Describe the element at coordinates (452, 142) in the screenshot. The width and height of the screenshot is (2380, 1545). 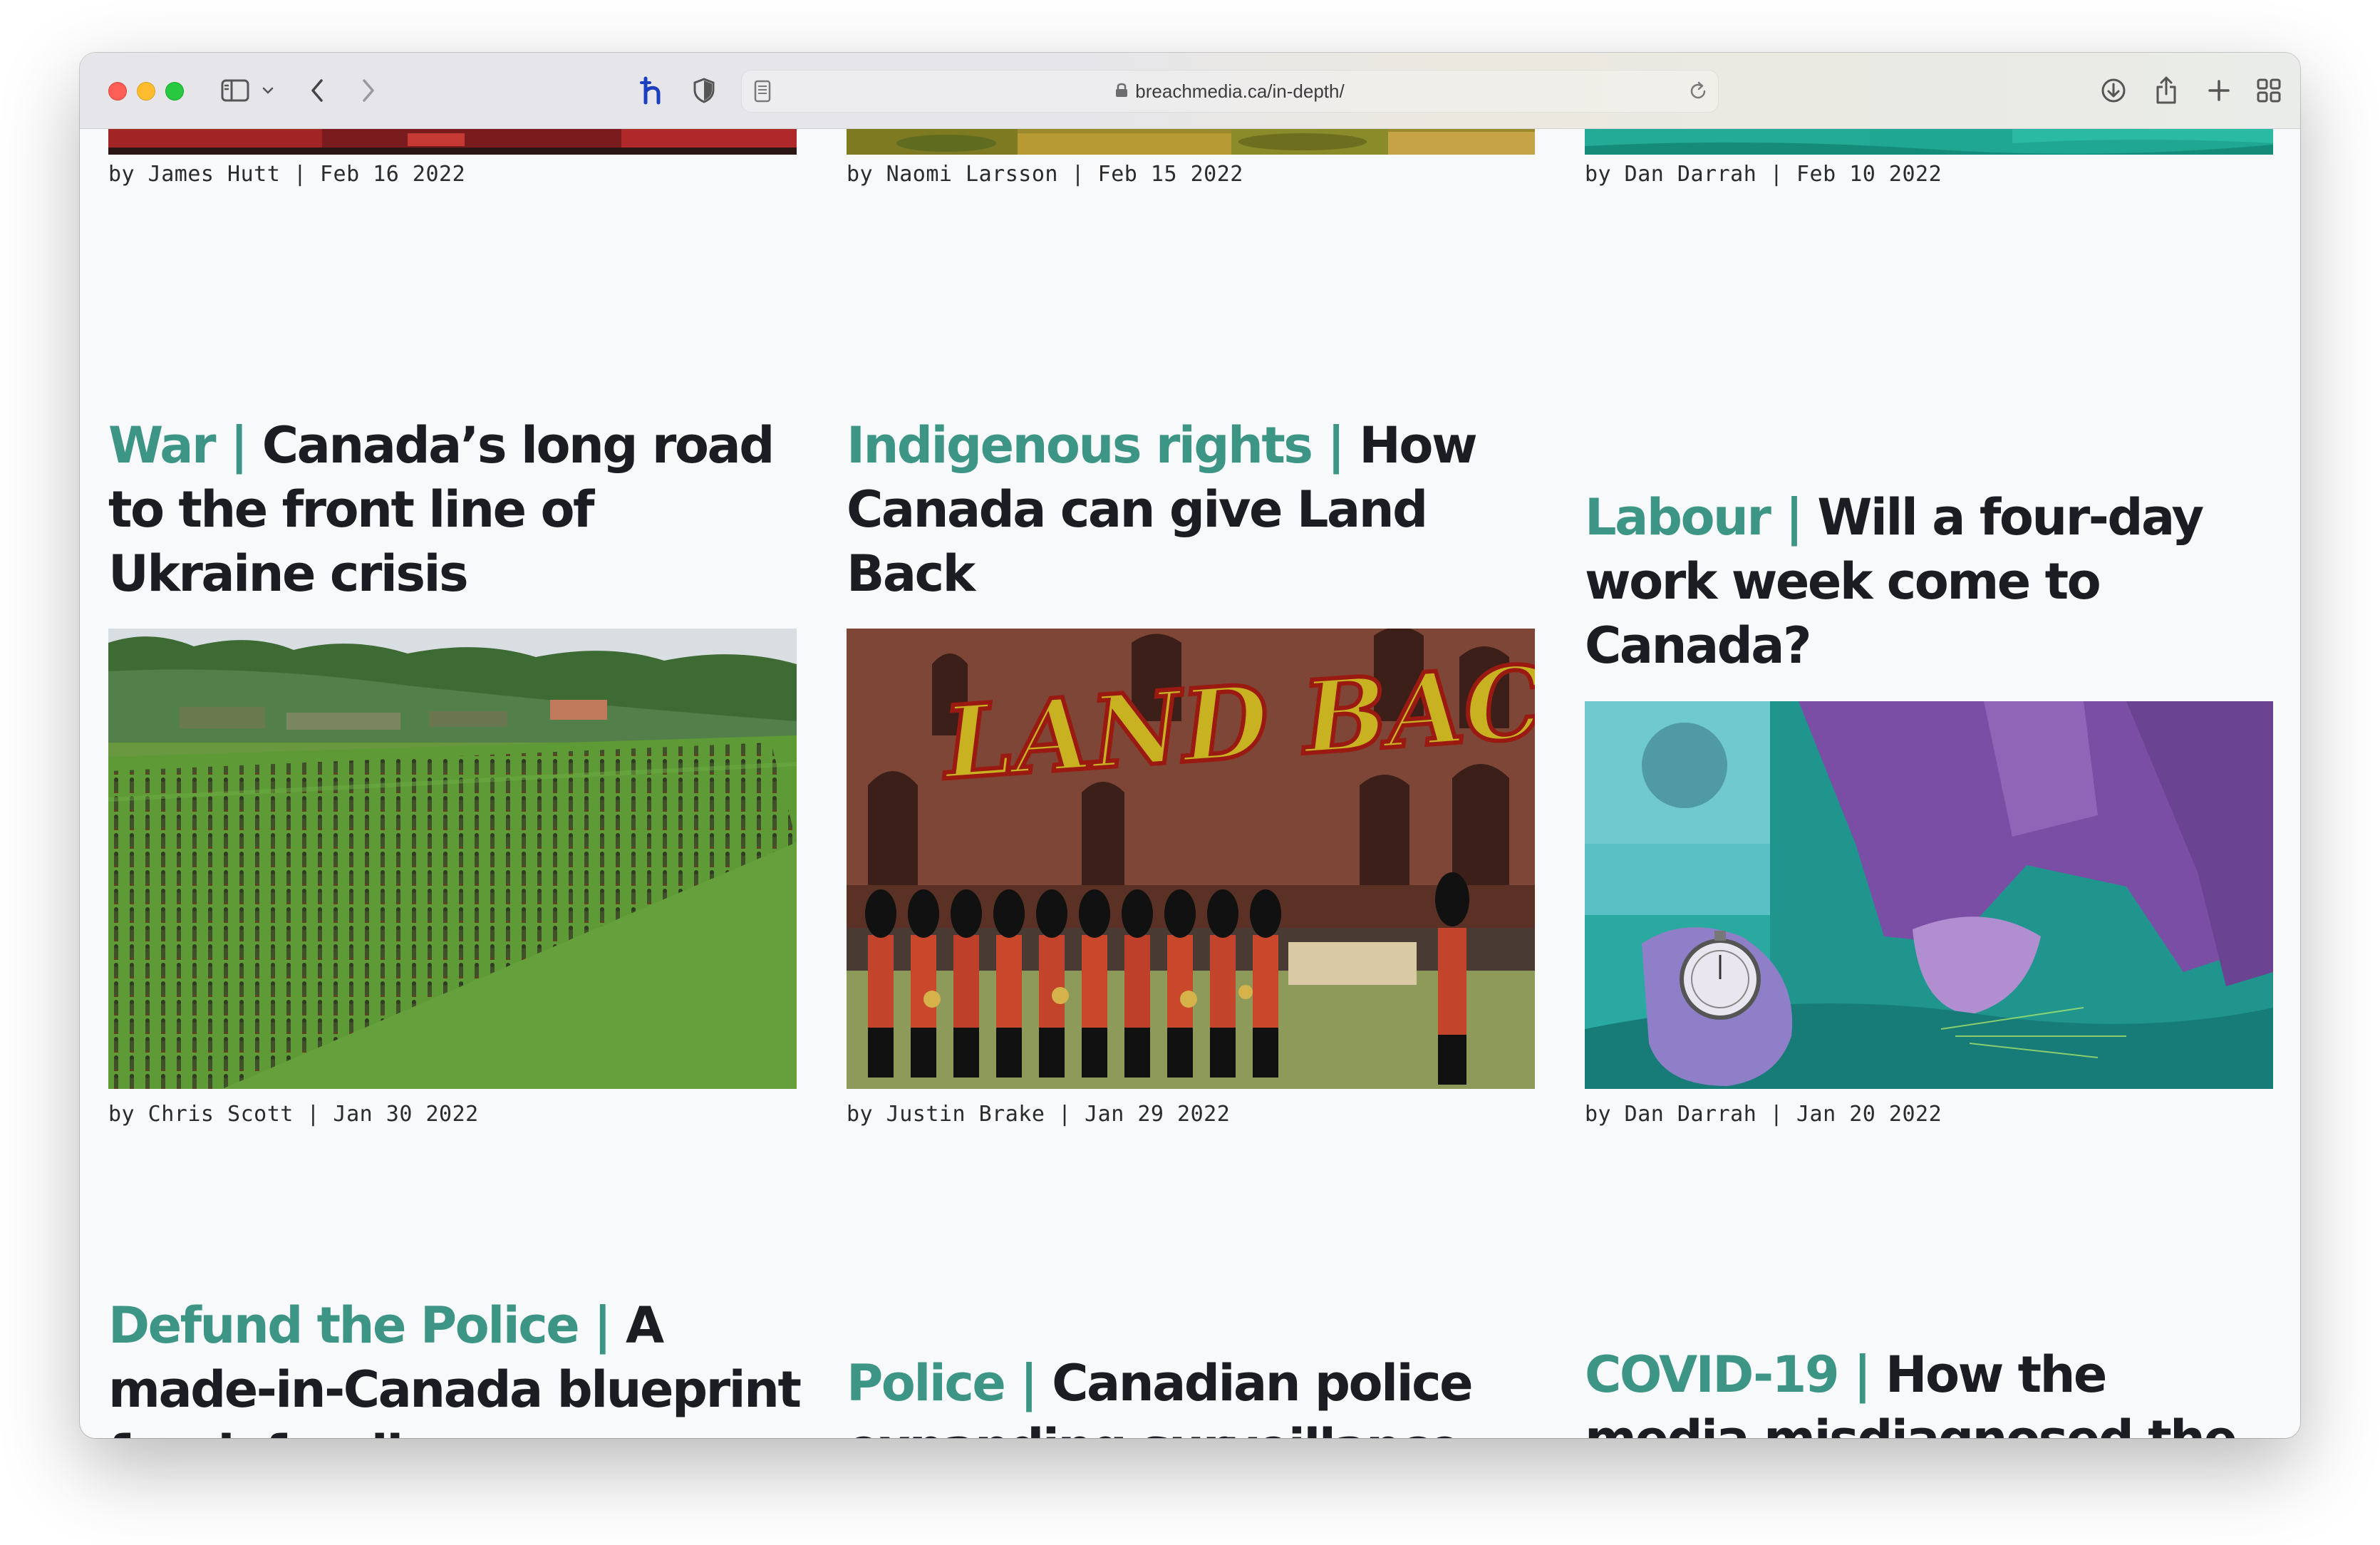
I see `article-image-james-hutt` at that location.